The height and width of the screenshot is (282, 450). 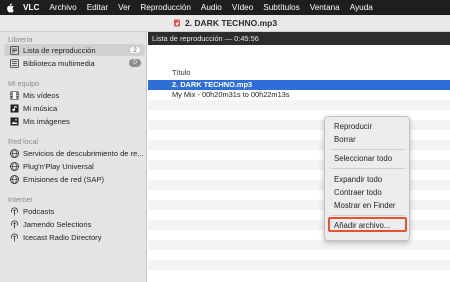 What do you see at coordinates (135, 50) in the screenshot?
I see `playlist-count-badge: 2` at bounding box center [135, 50].